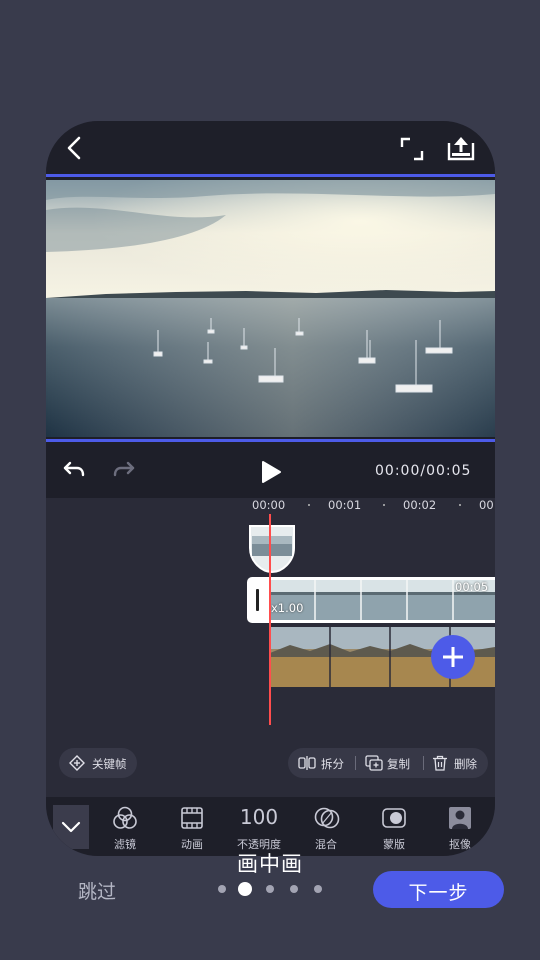  Describe the element at coordinates (460, 818) in the screenshot. I see `portrait-icon` at that location.